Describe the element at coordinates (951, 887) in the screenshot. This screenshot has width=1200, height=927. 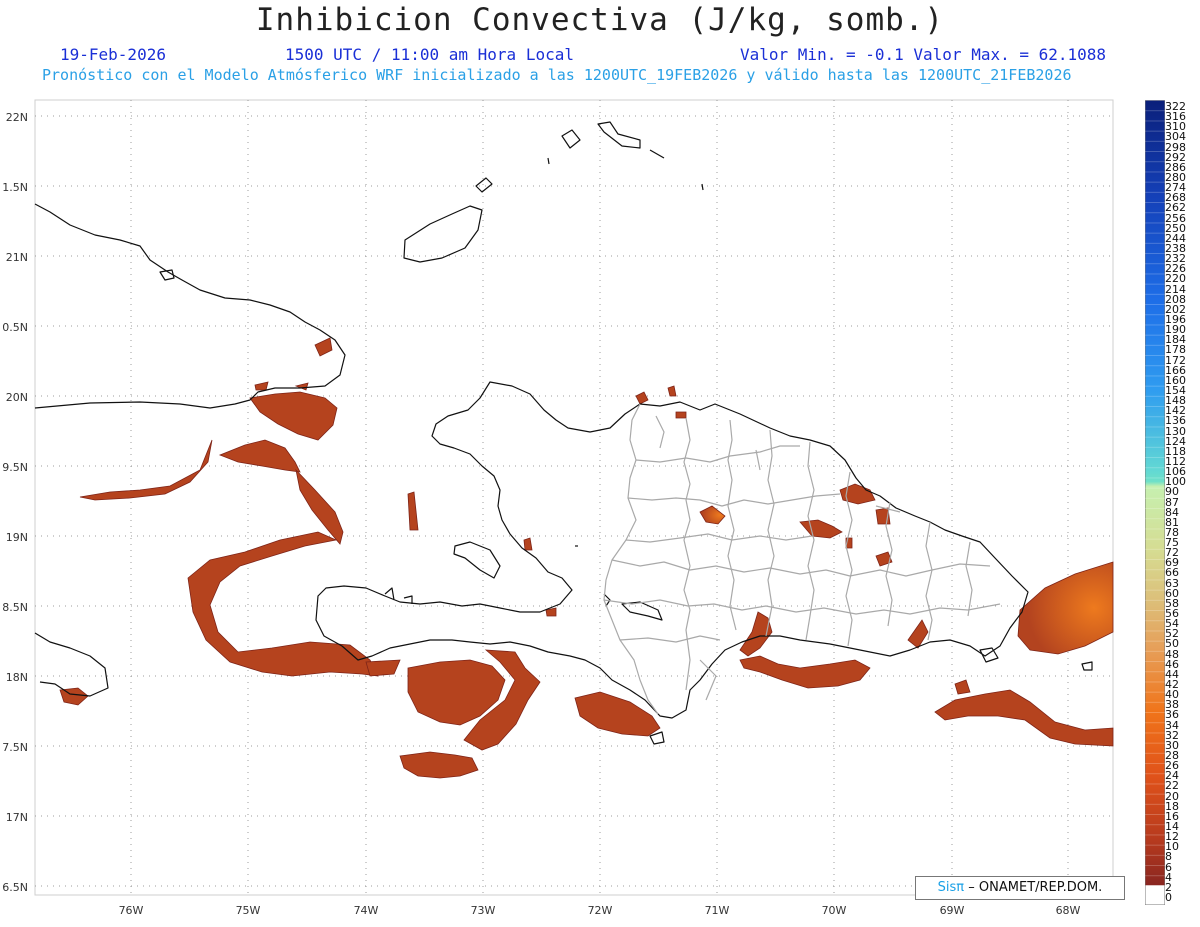
I see `sis-logo-text: Sisπ` at that location.